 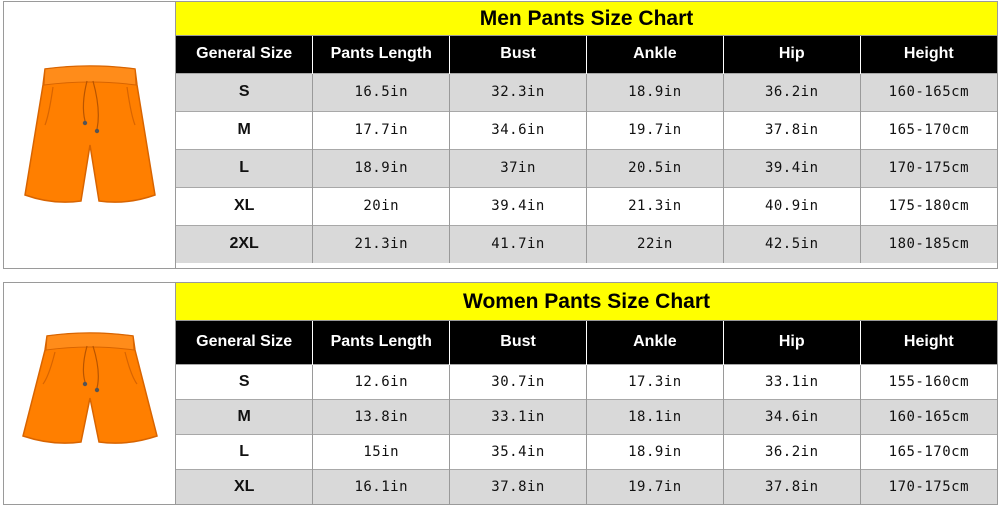 I want to click on bust-cell: 34.6in, so click(x=518, y=129).